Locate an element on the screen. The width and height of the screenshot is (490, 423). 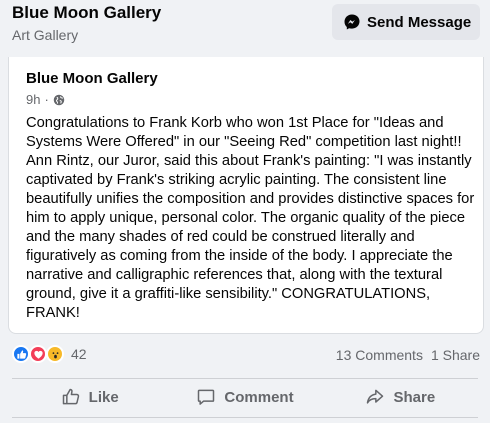
share-button: Share is located at coordinates (400, 397).